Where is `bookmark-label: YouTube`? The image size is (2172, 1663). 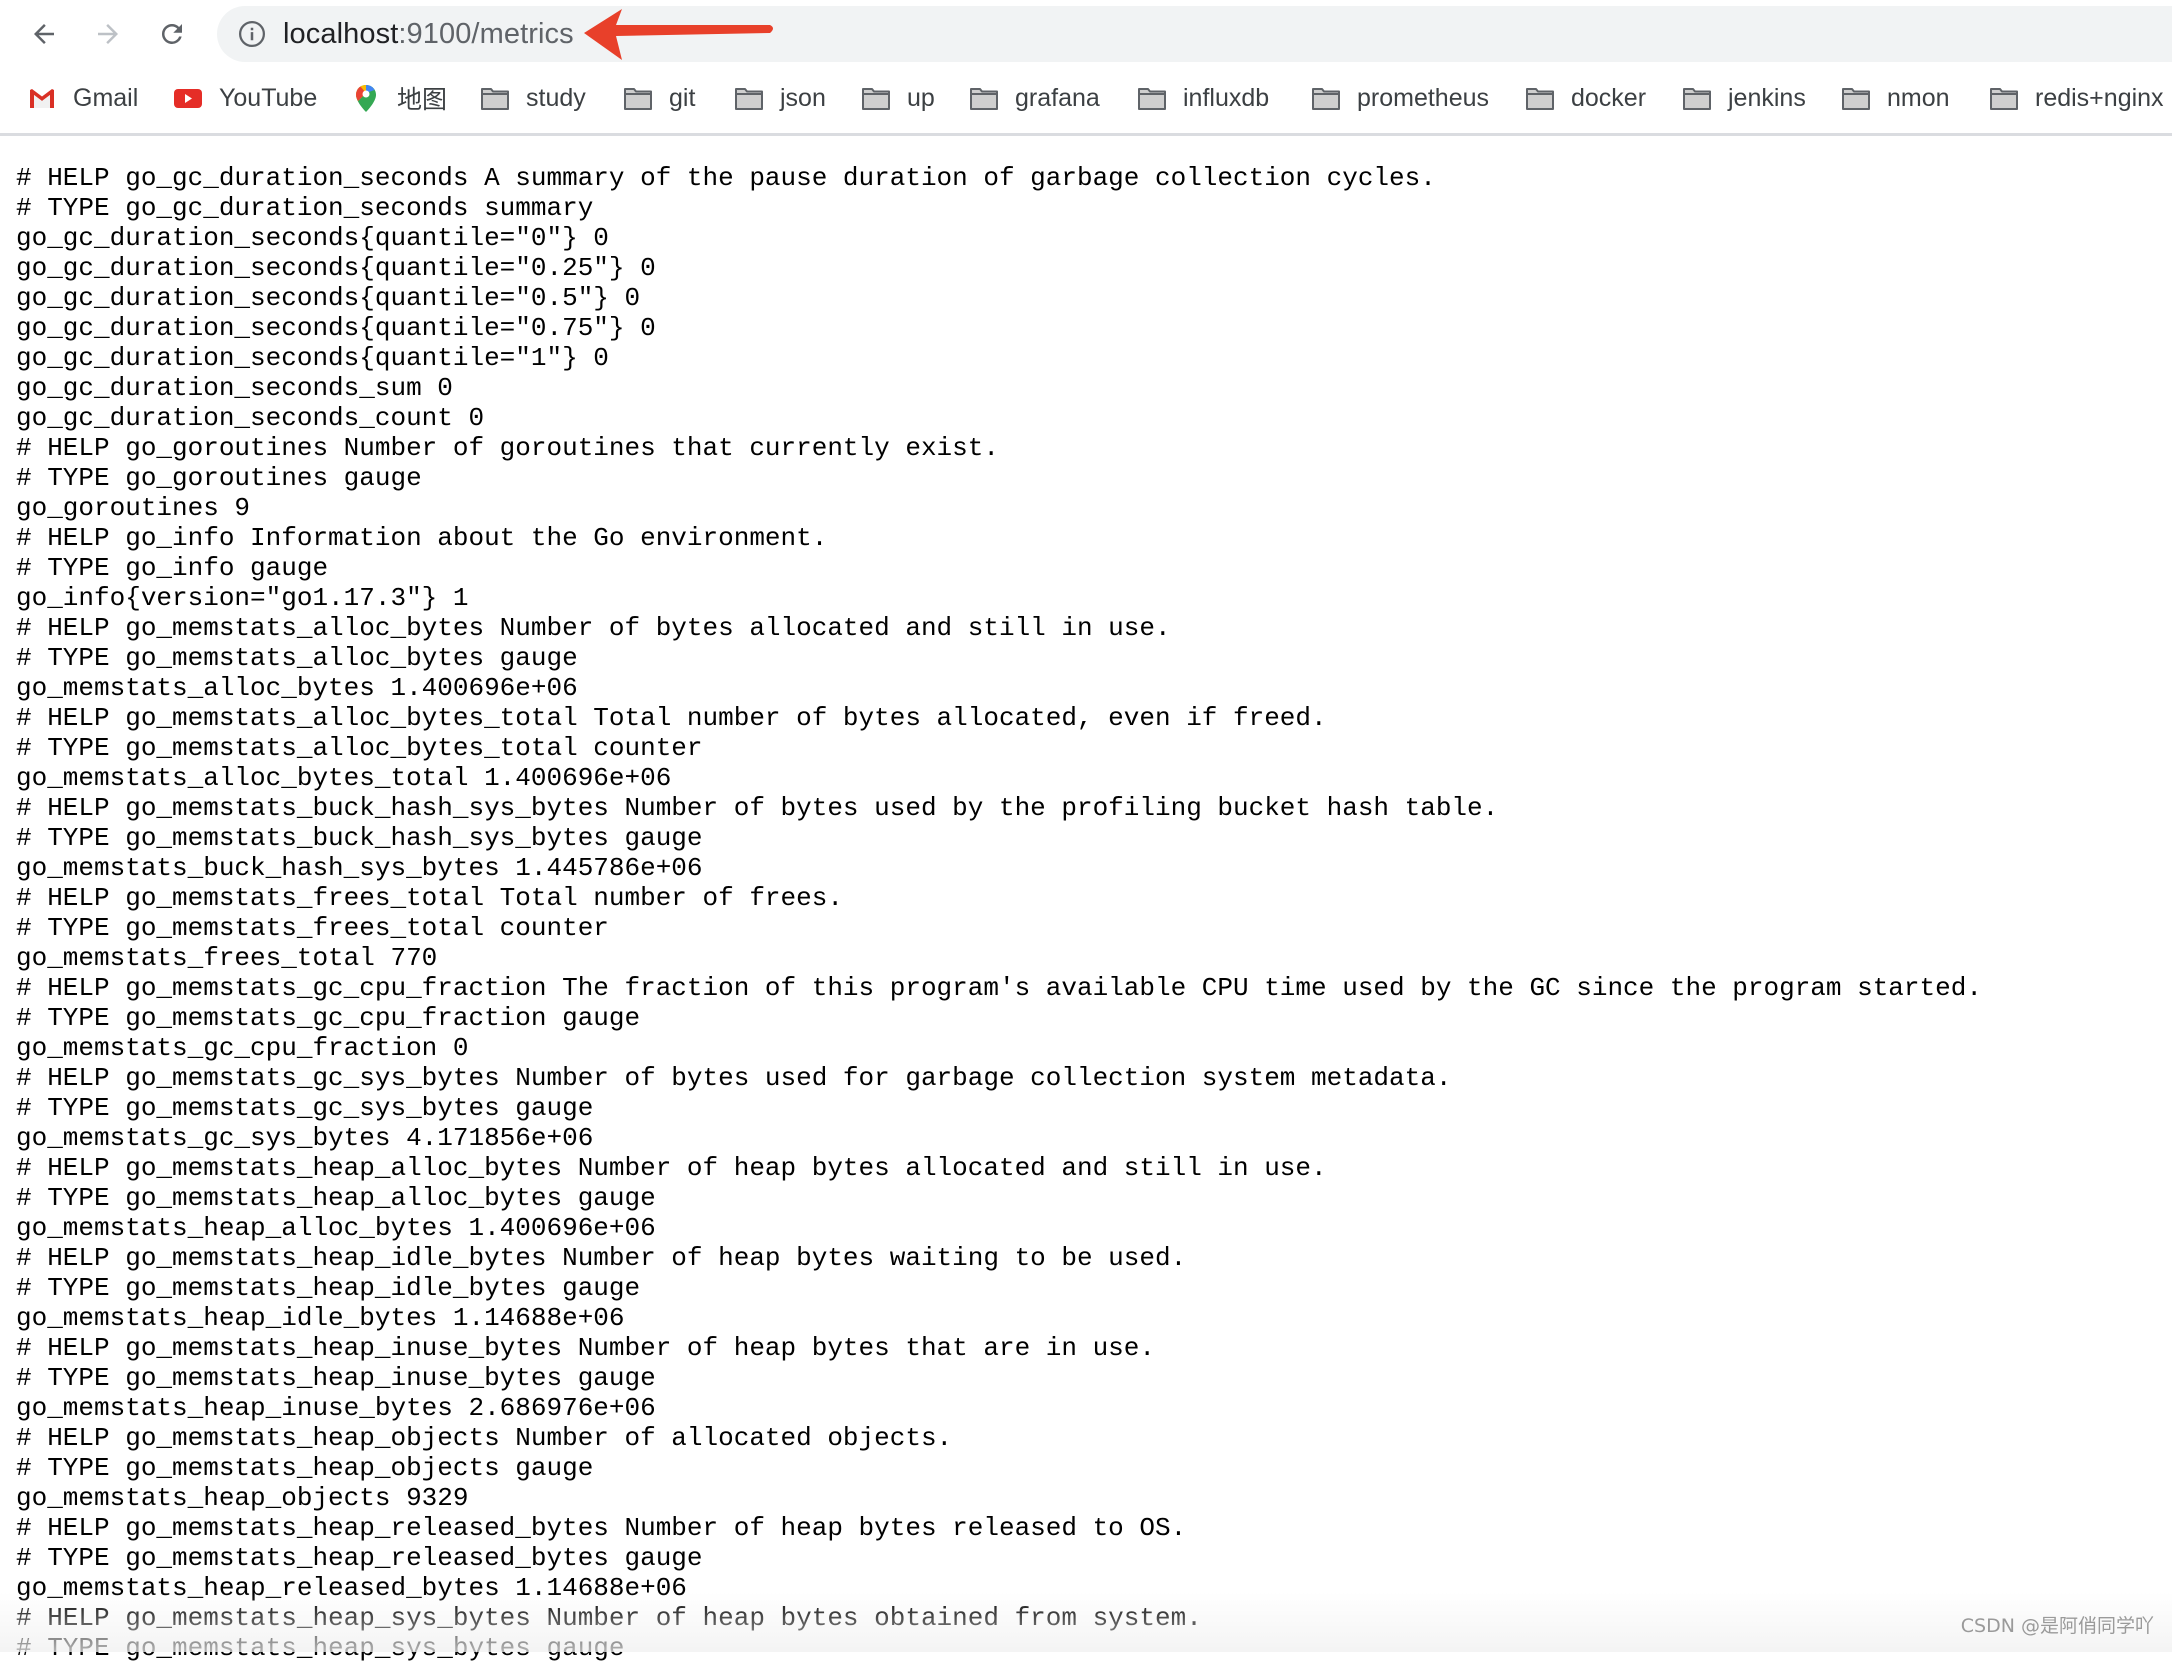
bookmark-label: YouTube is located at coordinates (268, 97).